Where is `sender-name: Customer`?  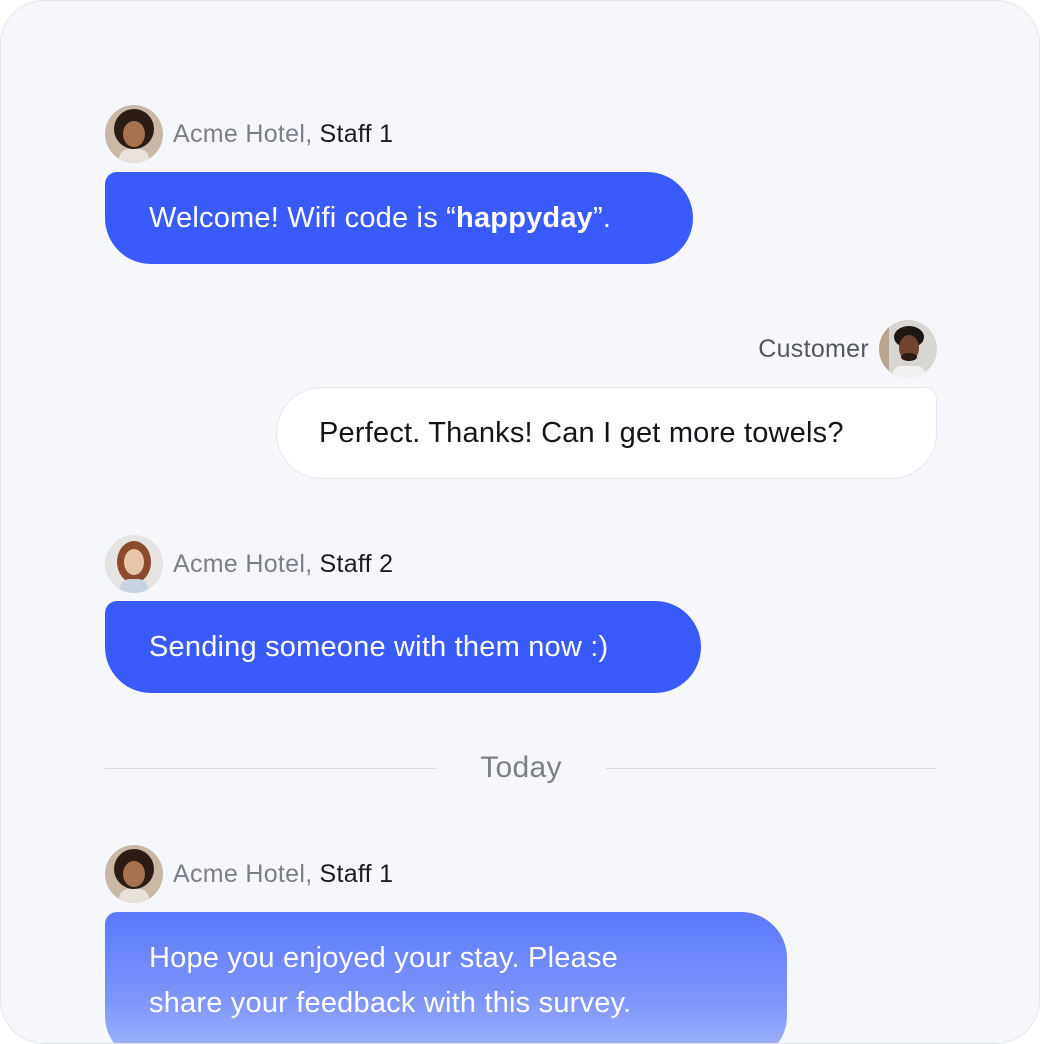 sender-name: Customer is located at coordinates (813, 348).